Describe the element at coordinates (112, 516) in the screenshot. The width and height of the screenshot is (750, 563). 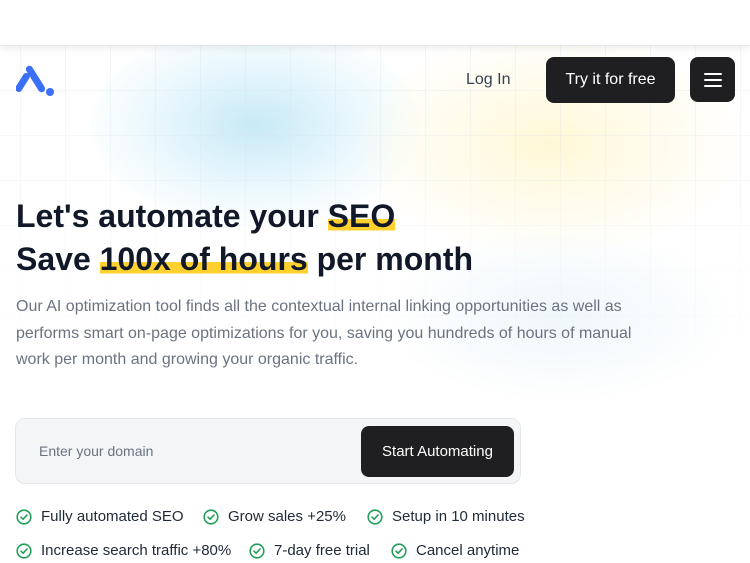
I see `feature-label: Fully automated SEO` at that location.